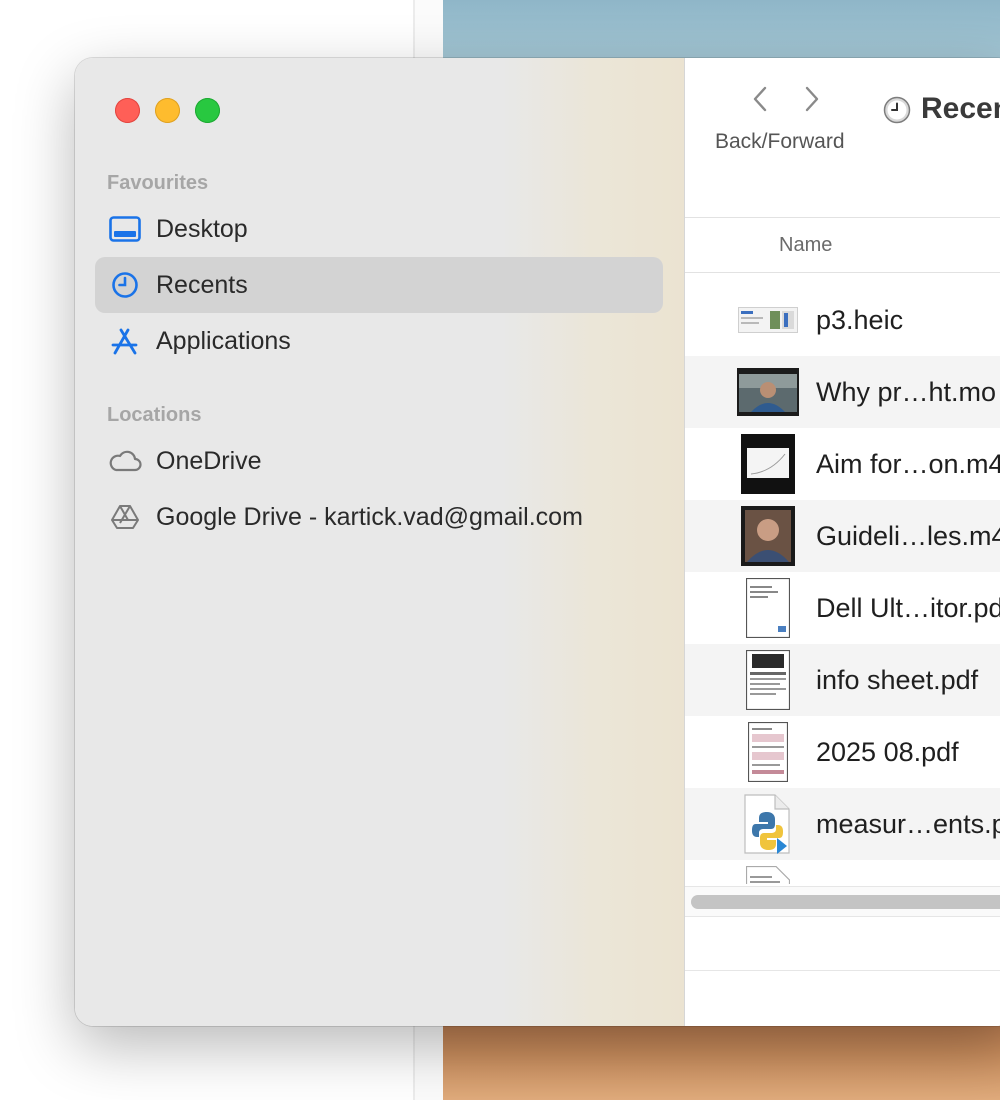 This screenshot has width=1000, height=1100. Describe the element at coordinates (125, 461) in the screenshot. I see `cloud-icon` at that location.